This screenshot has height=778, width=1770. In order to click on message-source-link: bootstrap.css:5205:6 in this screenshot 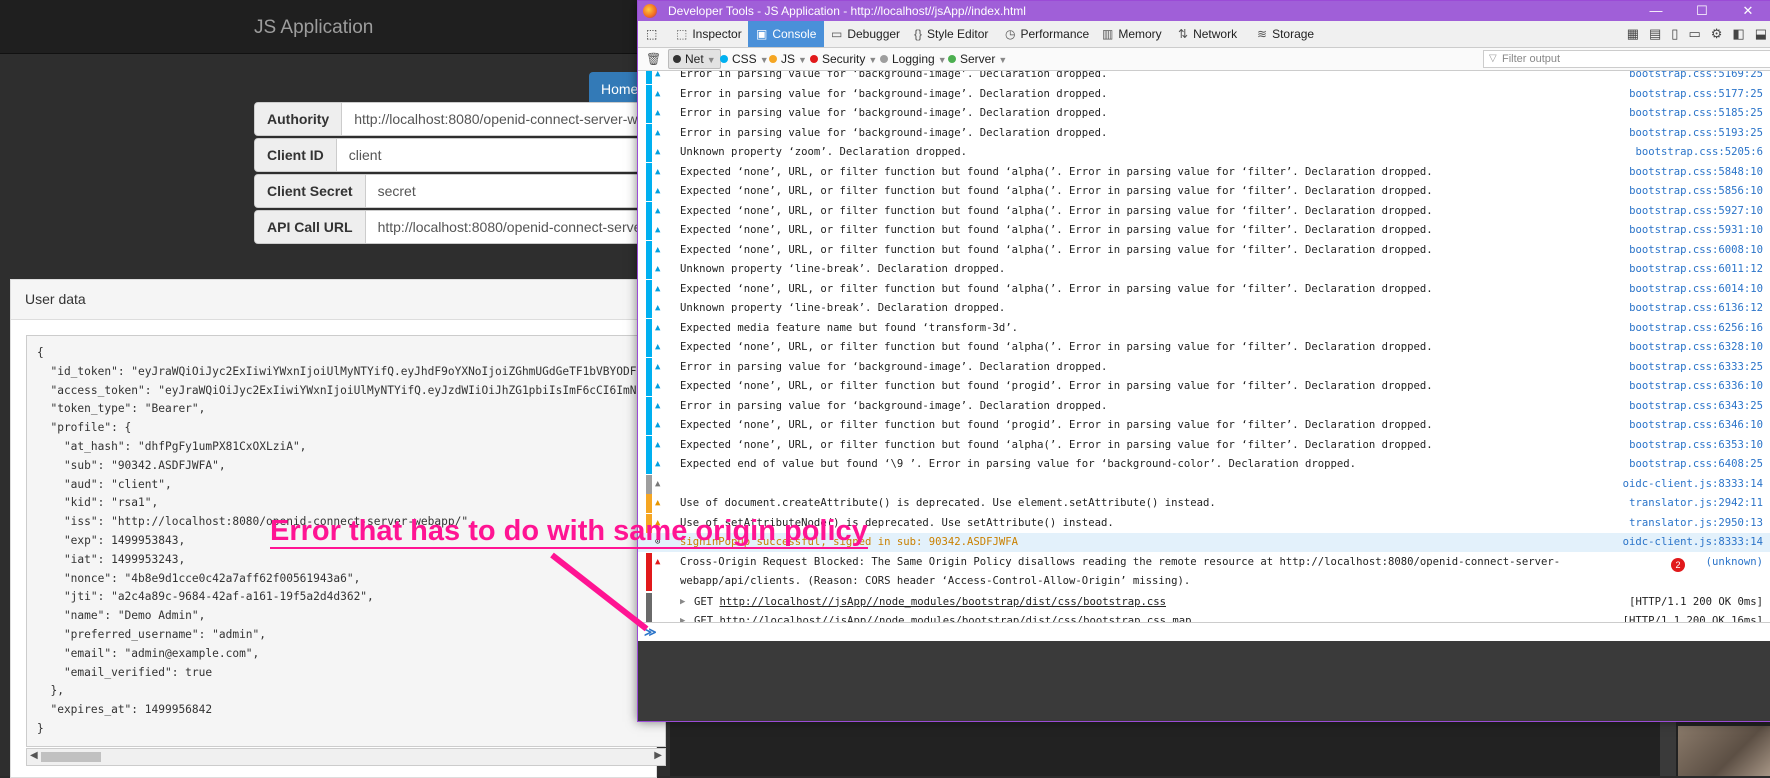, I will do `click(1699, 152)`.